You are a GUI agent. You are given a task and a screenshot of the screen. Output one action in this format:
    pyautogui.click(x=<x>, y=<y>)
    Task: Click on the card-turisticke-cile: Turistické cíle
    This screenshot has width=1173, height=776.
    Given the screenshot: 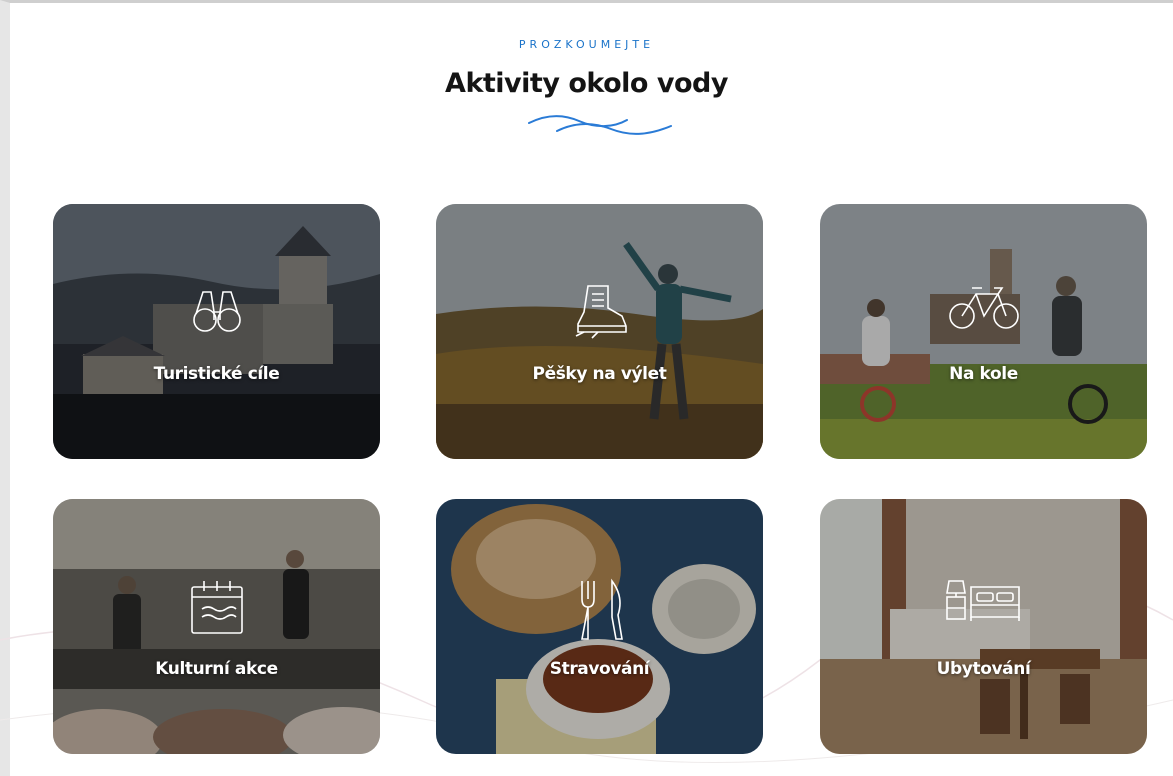 What is the action you would take?
    pyautogui.click(x=216, y=331)
    